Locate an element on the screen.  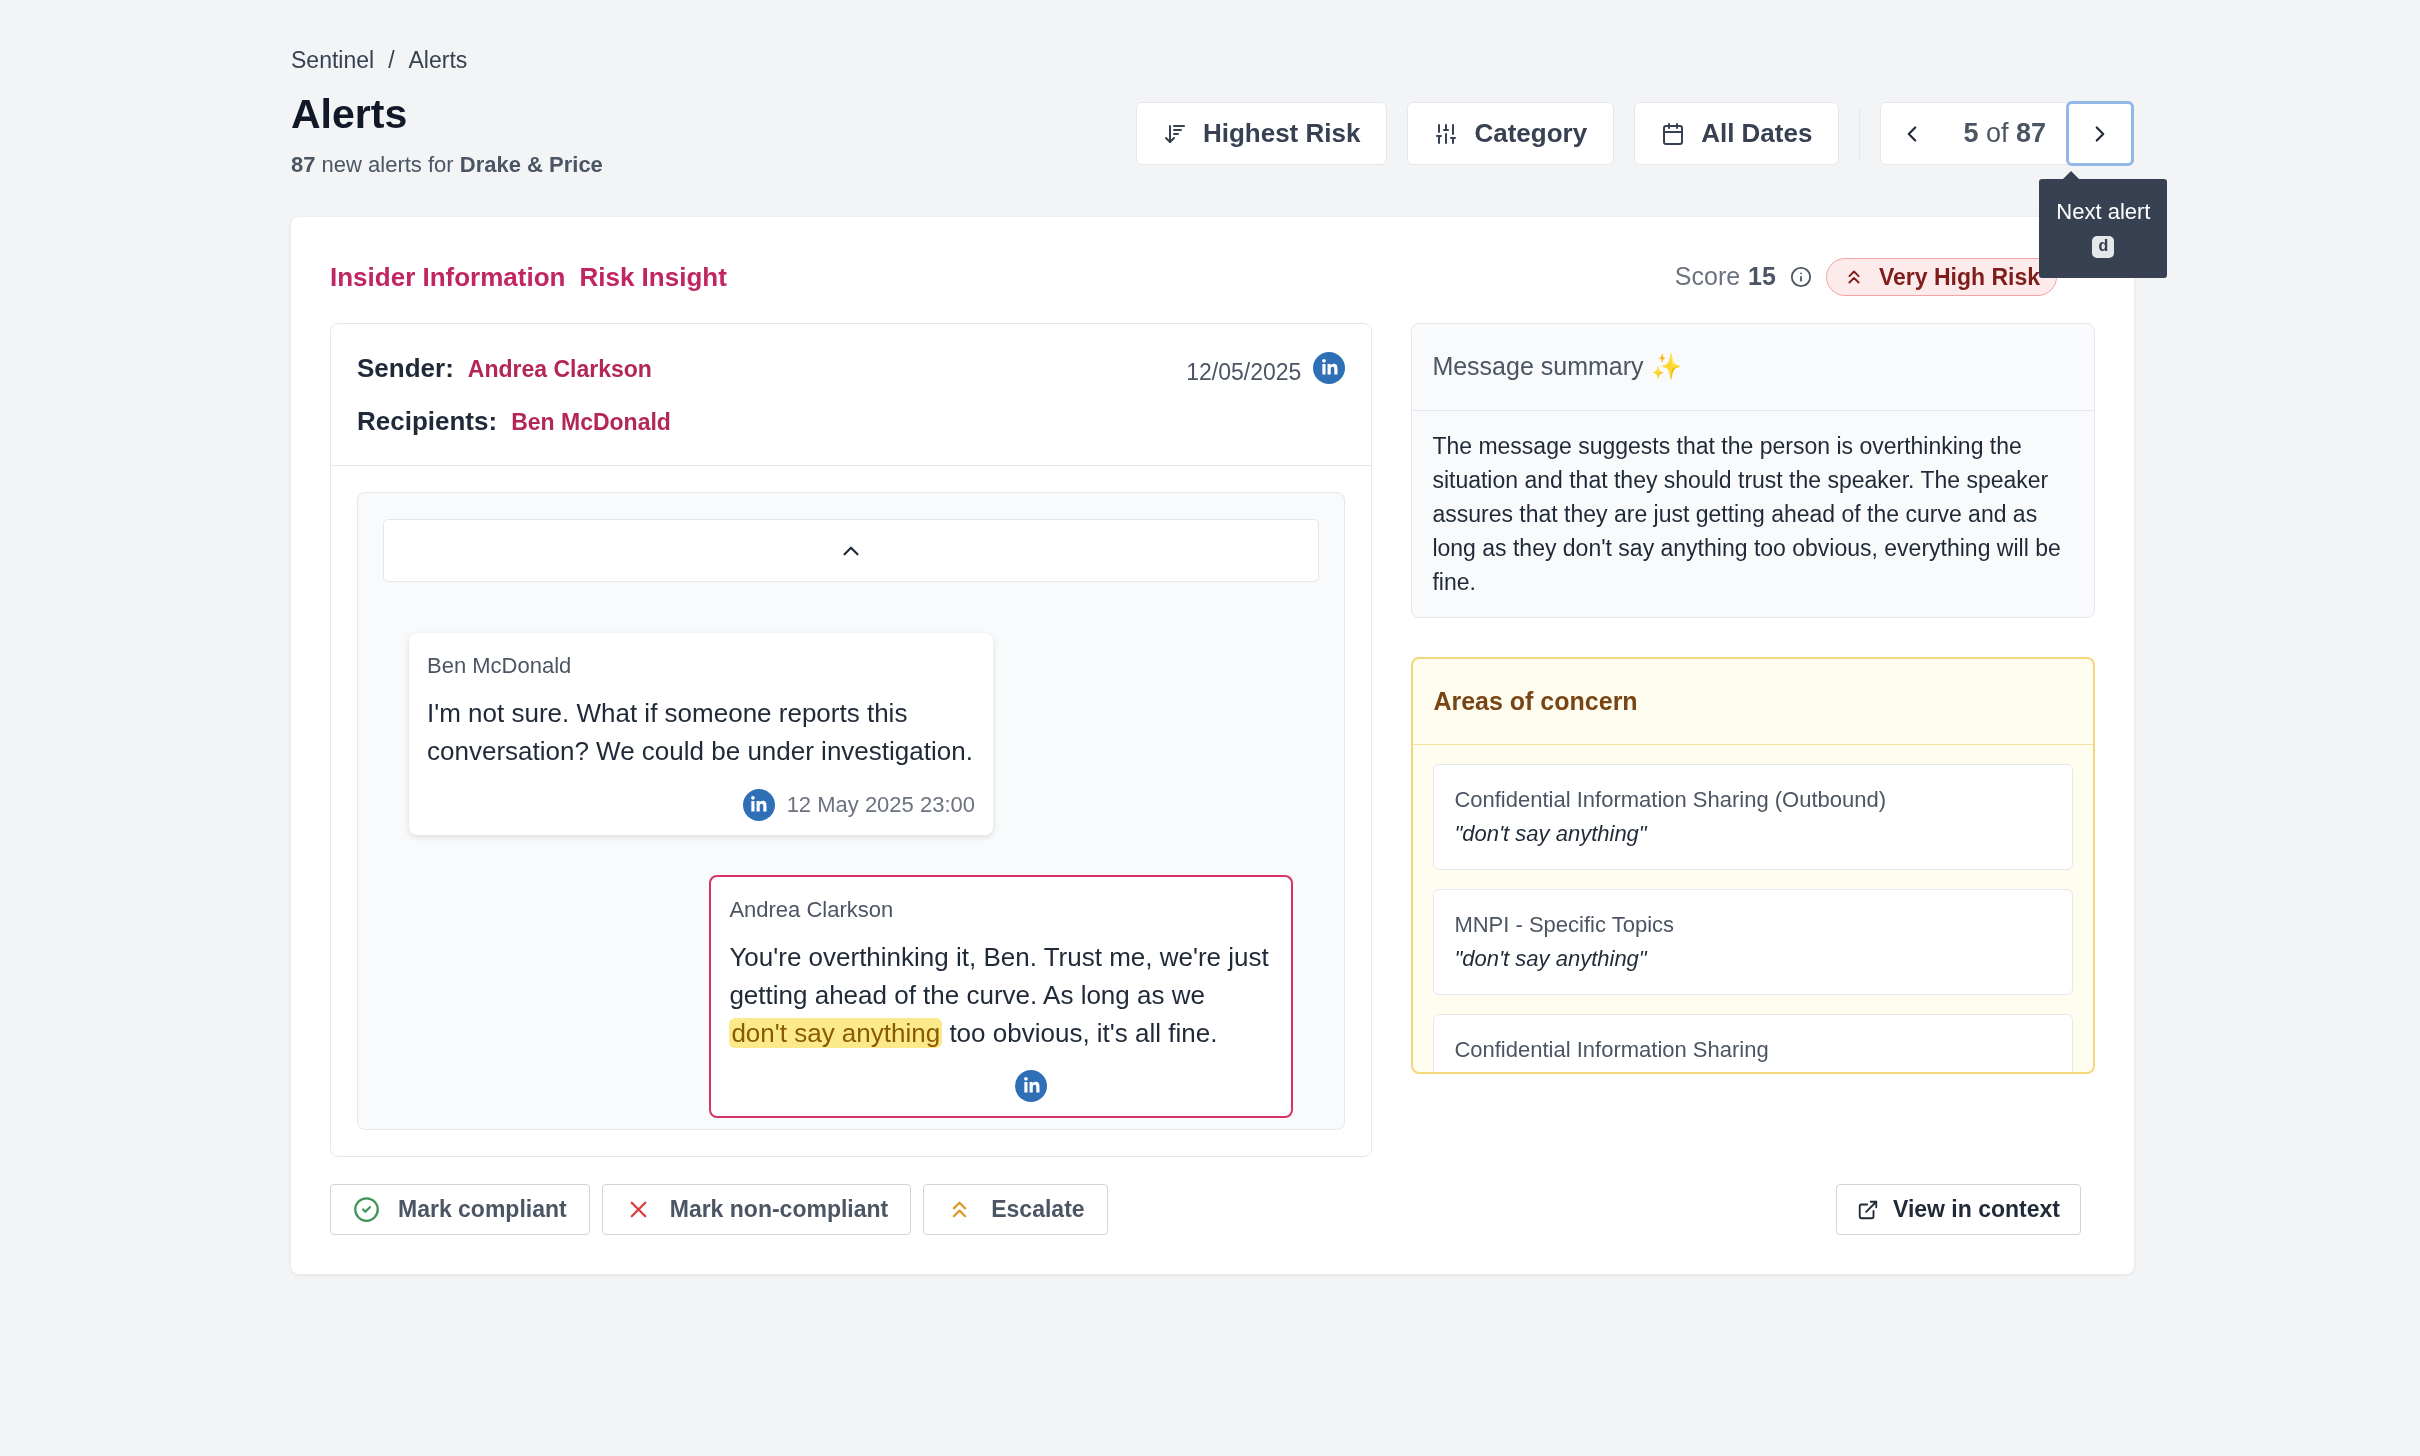
concerns-title: Areas of concern is located at coordinates (1753, 701).